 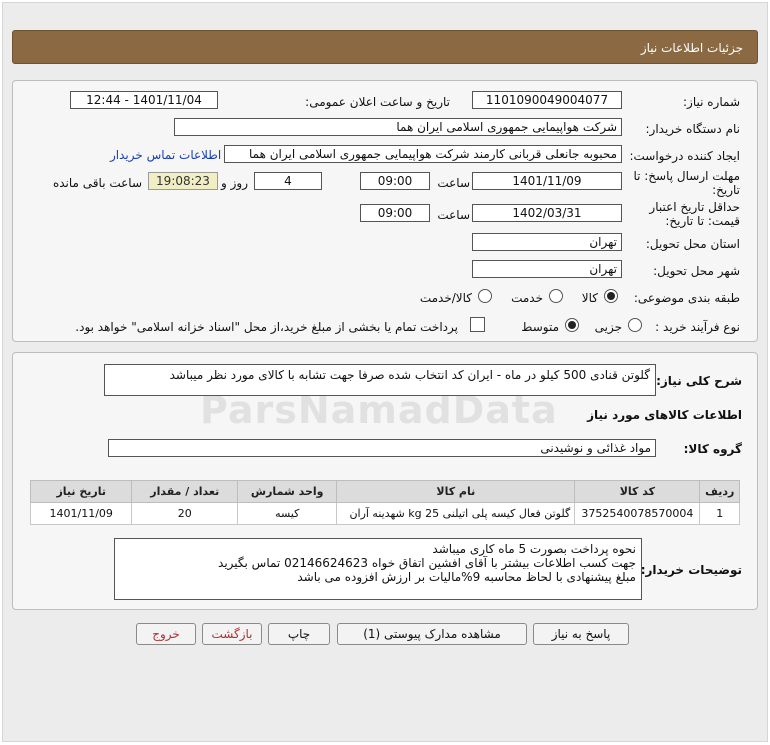 I want to click on process-option-medium: متوسط, so click(x=540, y=327).